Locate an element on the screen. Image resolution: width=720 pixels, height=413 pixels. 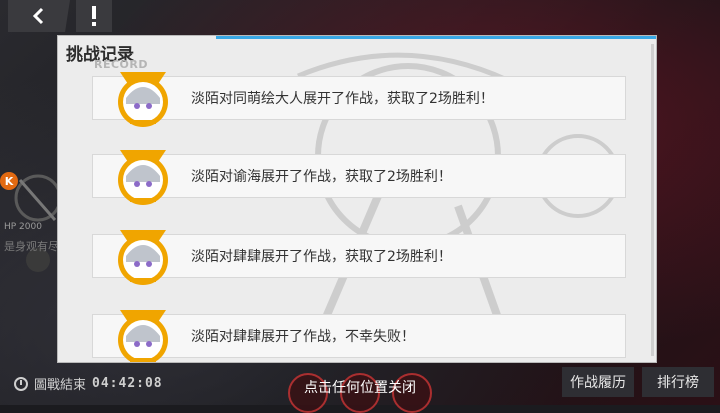
side-hp-label: HP 2000 is located at coordinates (23, 227).